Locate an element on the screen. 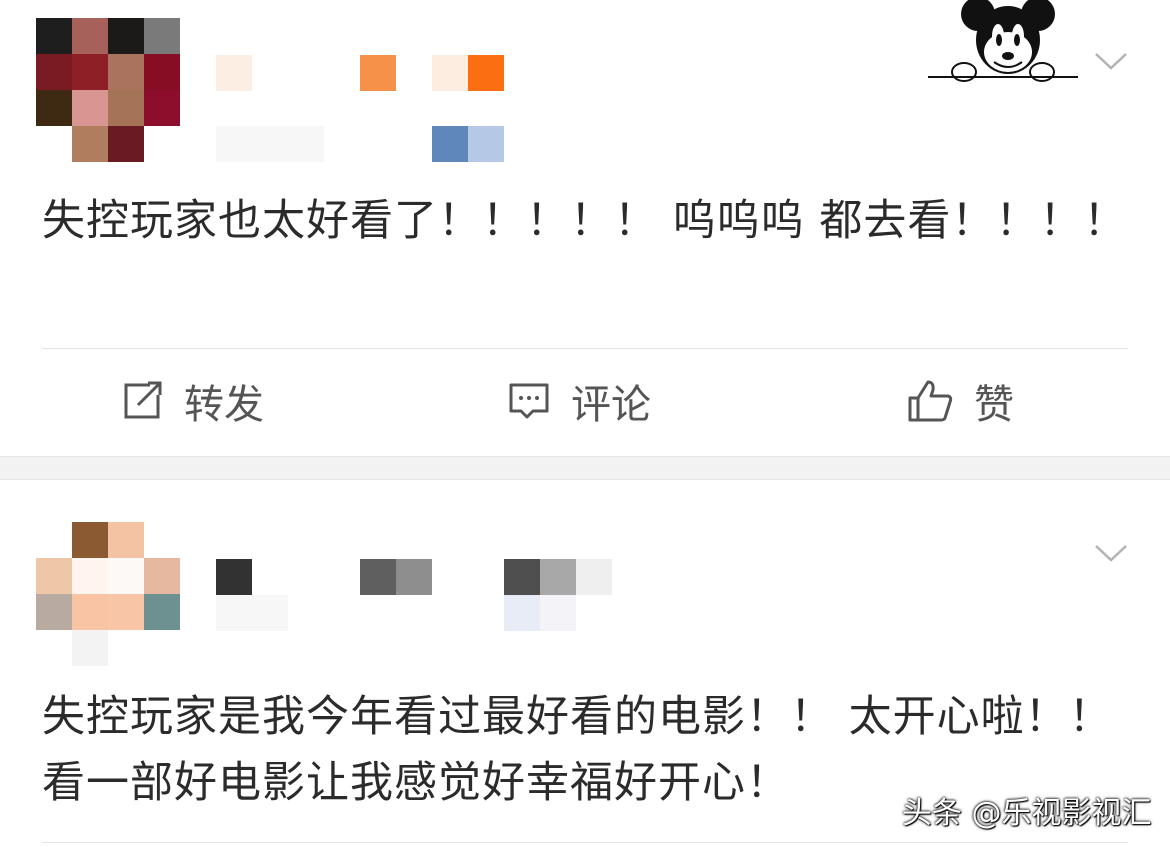 This screenshot has height=847, width=1170. thumbs-up-icon is located at coordinates (930, 401).